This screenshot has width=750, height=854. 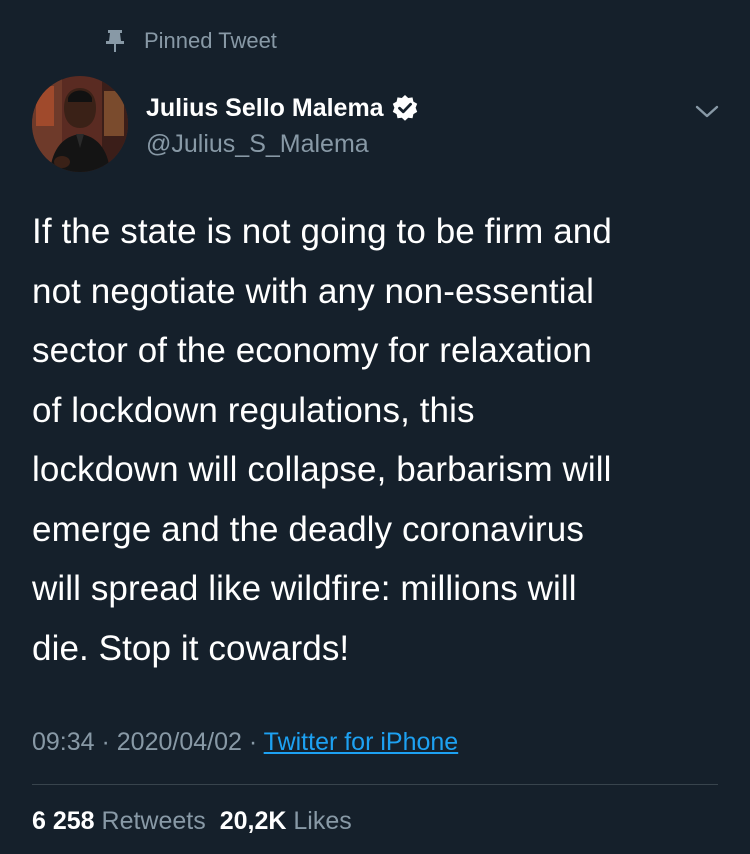 What do you see at coordinates (153, 821) in the screenshot?
I see `retweets-label: Retweets` at bounding box center [153, 821].